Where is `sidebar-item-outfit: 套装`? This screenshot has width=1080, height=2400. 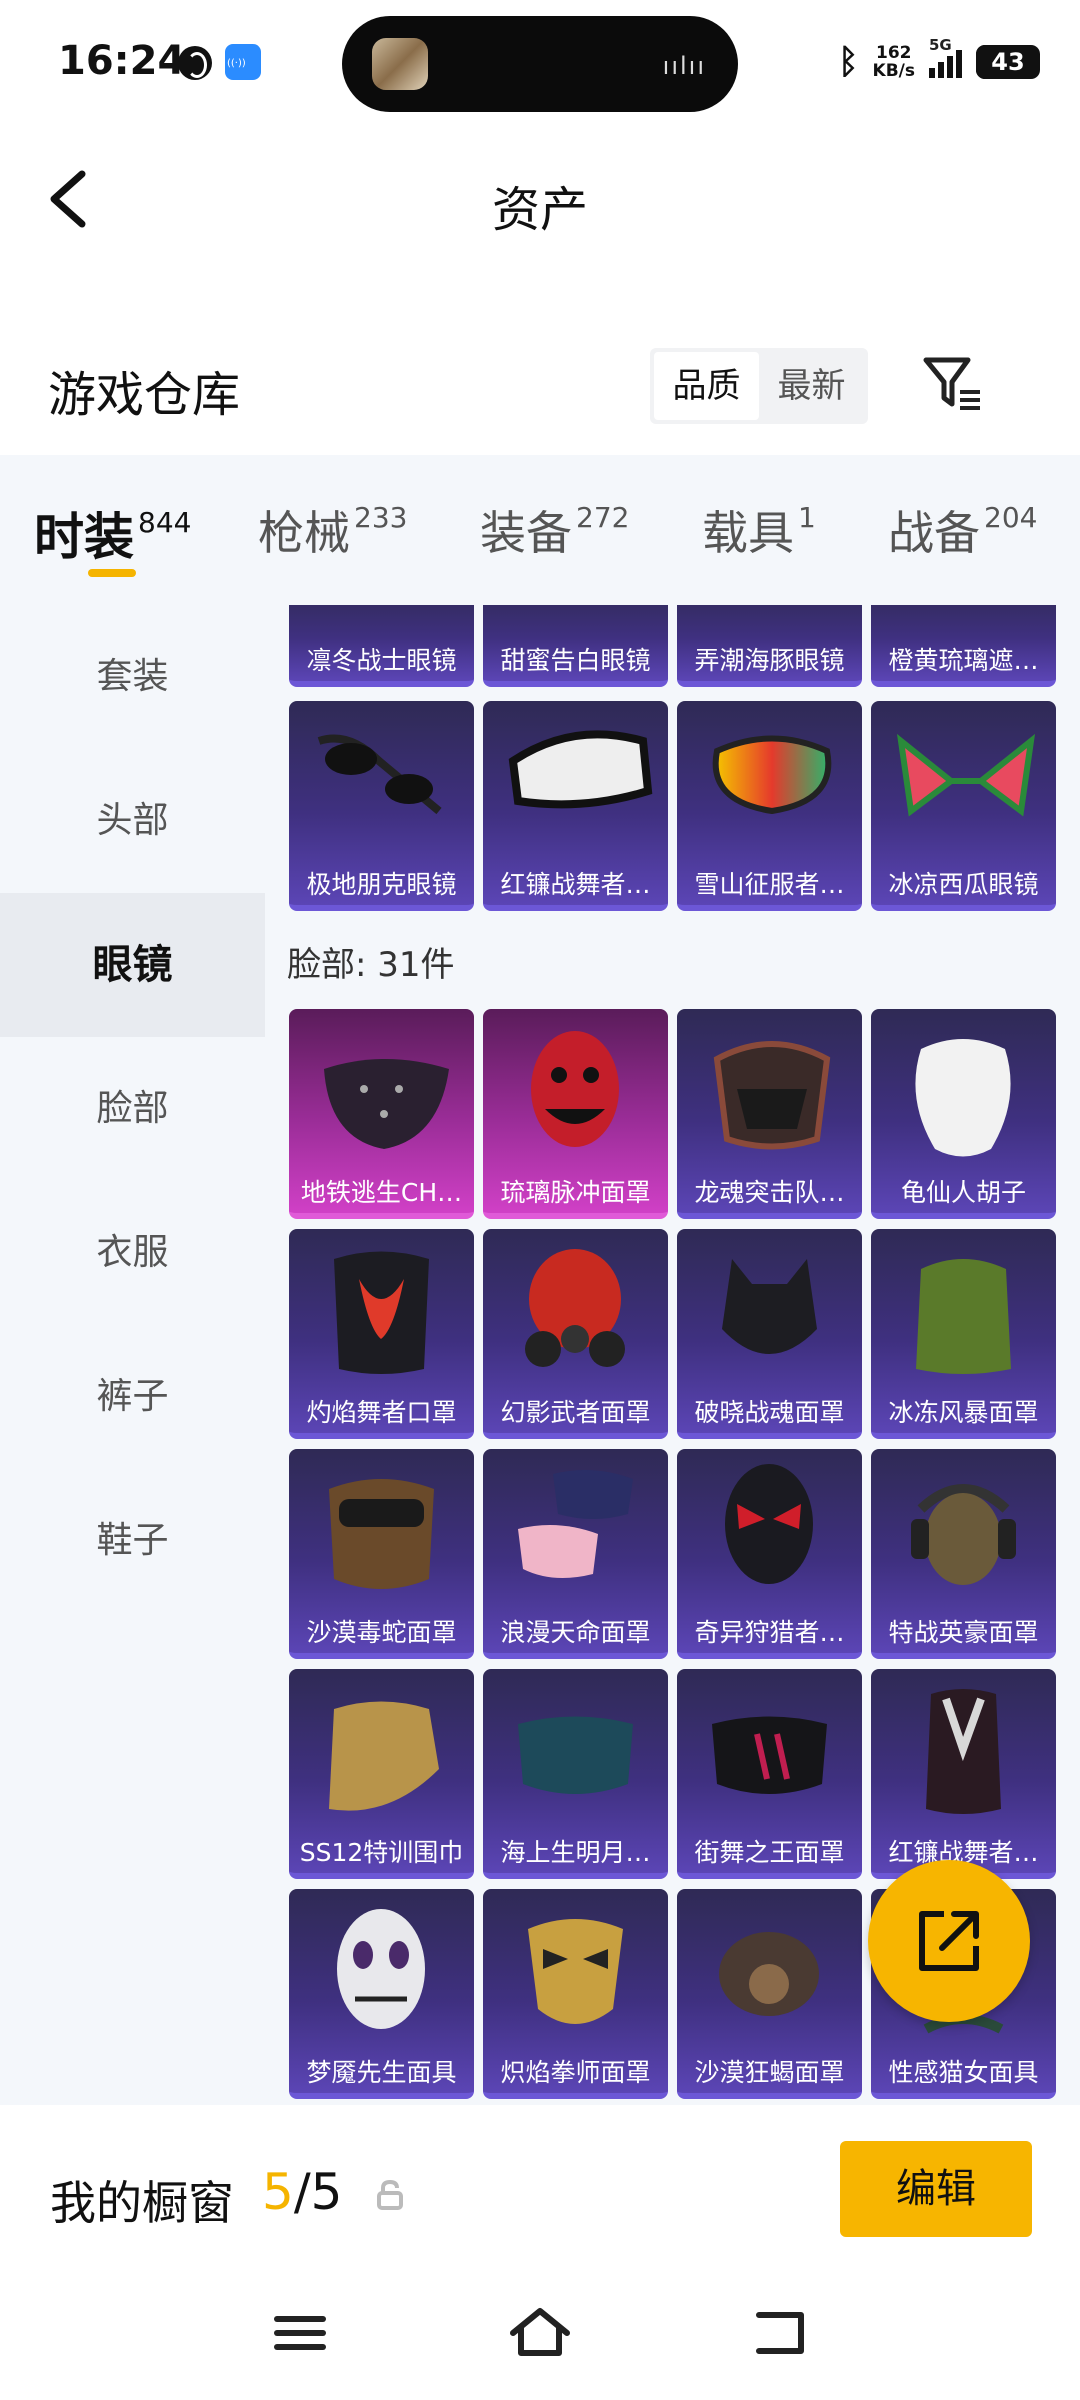 sidebar-item-outfit: 套装 is located at coordinates (132, 677).